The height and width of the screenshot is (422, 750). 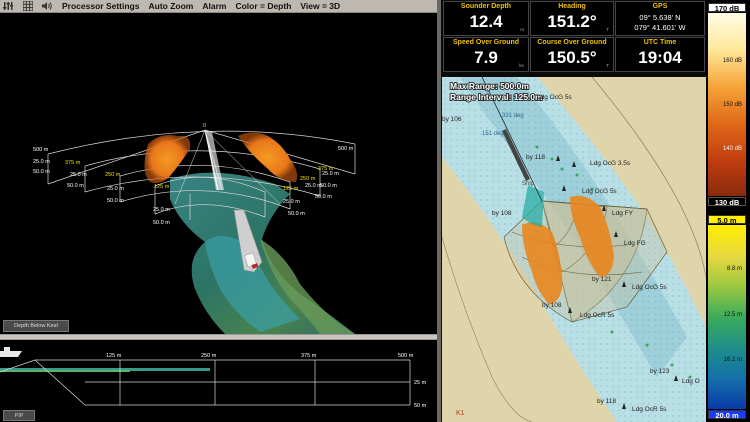 What do you see at coordinates (36, 326) in the screenshot?
I see `depth-below-keel-button: Depth Below Keel` at bounding box center [36, 326].